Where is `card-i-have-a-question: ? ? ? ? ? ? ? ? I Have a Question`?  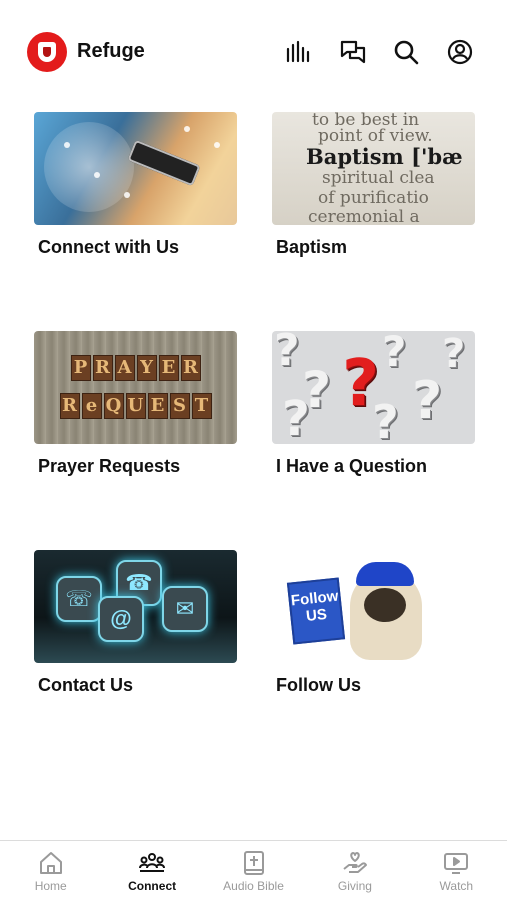 card-i-have-a-question: ? ? ? ? ? ? ? ? I Have a Question is located at coordinates (373, 404).